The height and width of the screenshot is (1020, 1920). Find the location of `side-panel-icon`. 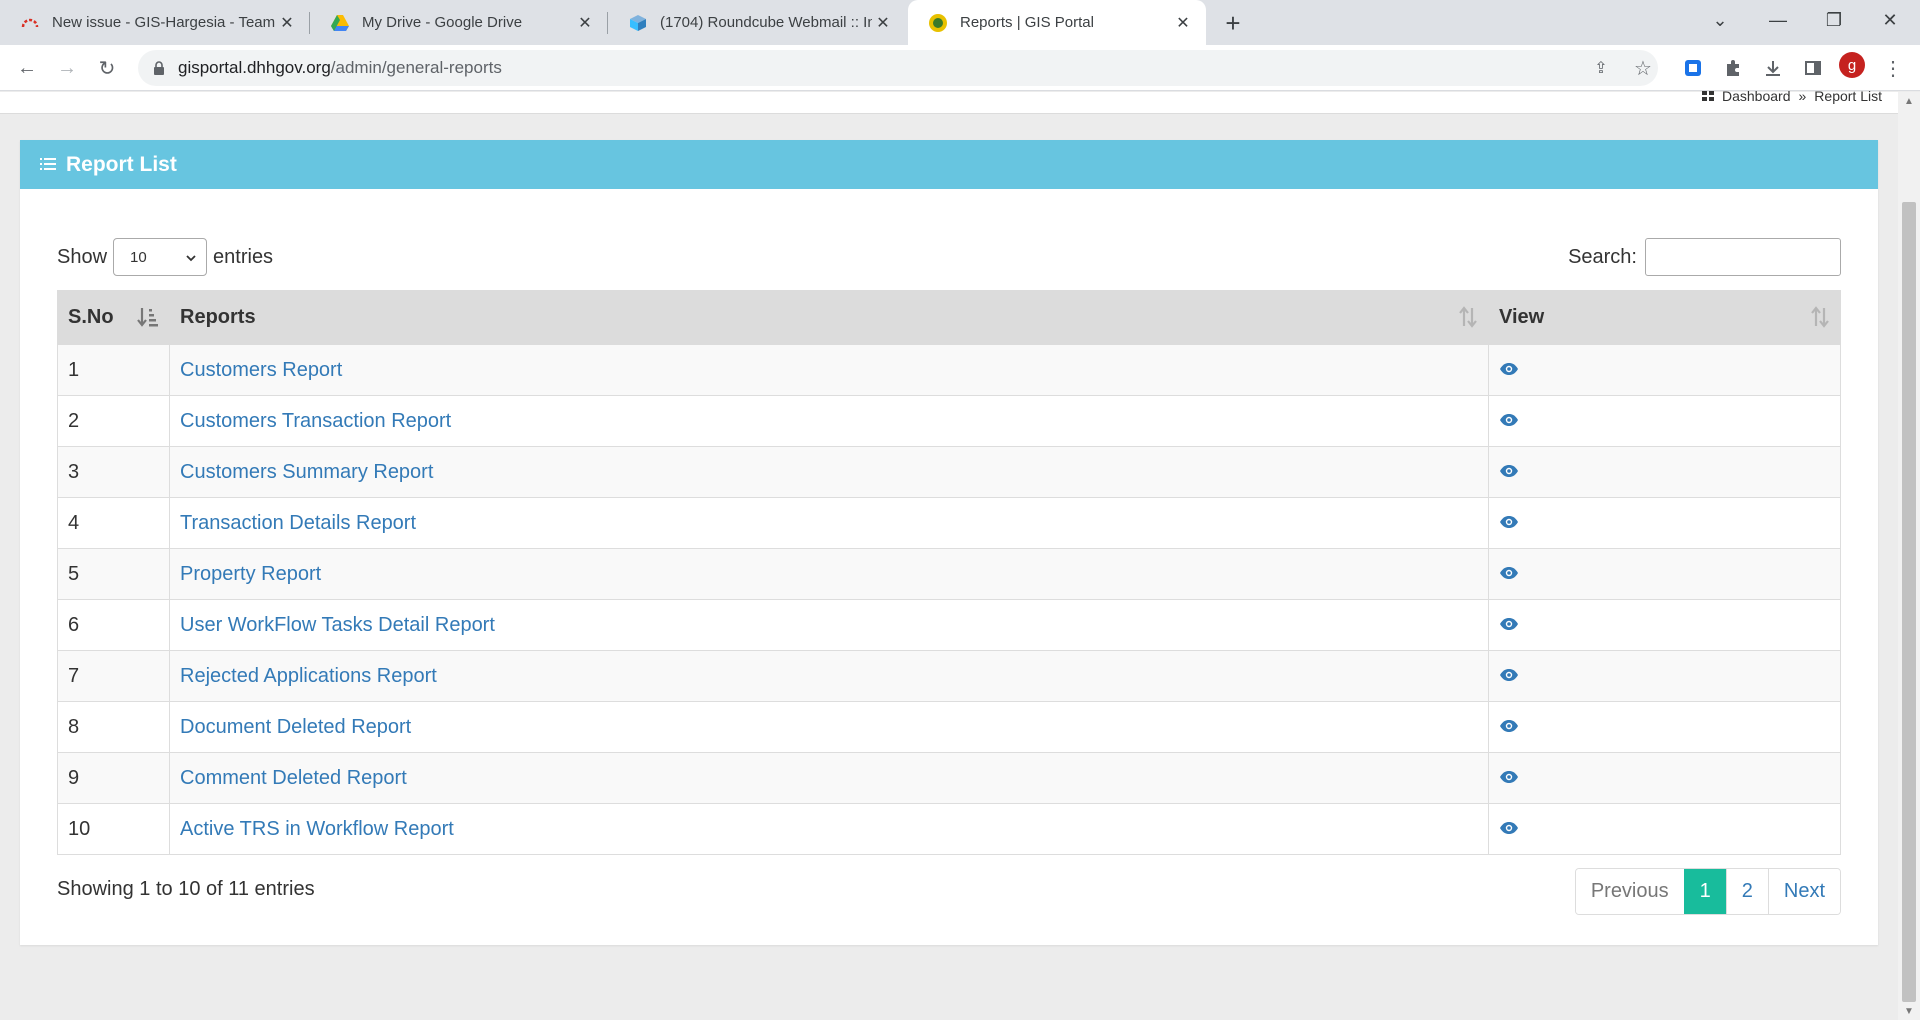

side-panel-icon is located at coordinates (1813, 68).